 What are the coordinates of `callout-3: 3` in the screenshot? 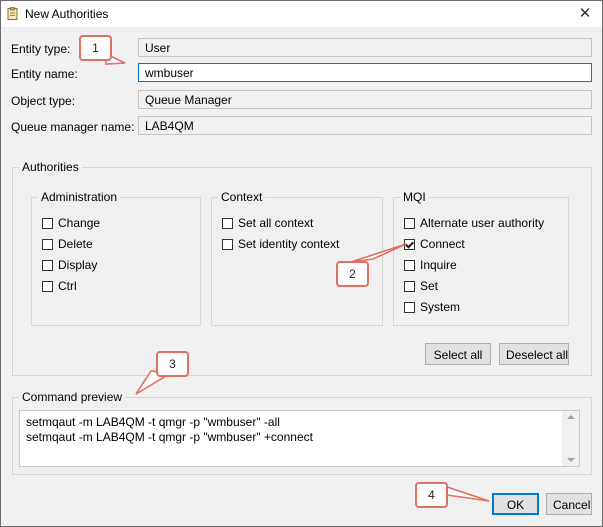 It's located at (172, 364).